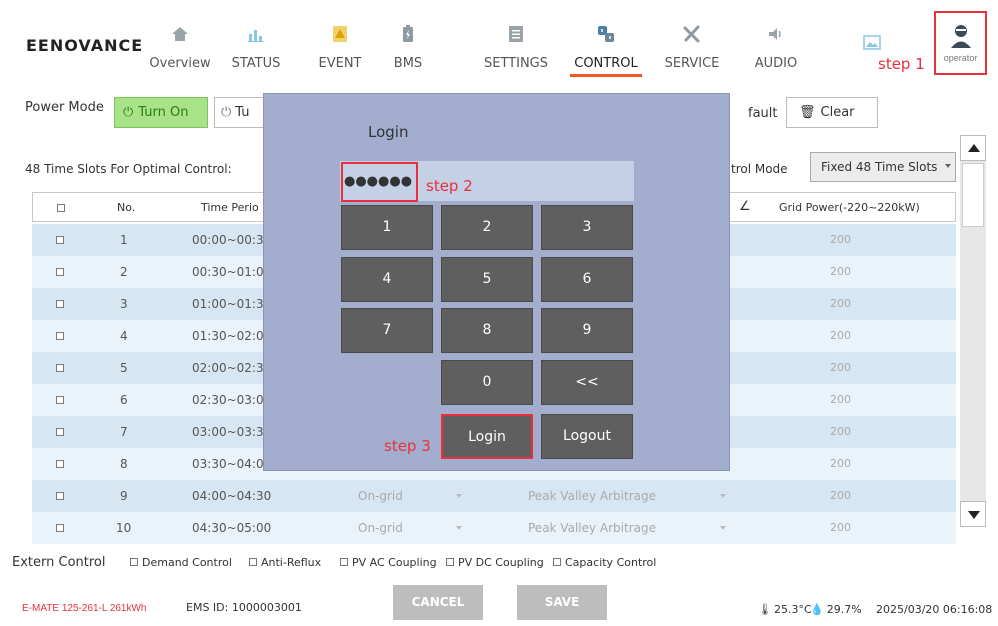 This screenshot has height=626, width=998. What do you see at coordinates (606, 48) in the screenshot?
I see `nav-control: CONTROL` at bounding box center [606, 48].